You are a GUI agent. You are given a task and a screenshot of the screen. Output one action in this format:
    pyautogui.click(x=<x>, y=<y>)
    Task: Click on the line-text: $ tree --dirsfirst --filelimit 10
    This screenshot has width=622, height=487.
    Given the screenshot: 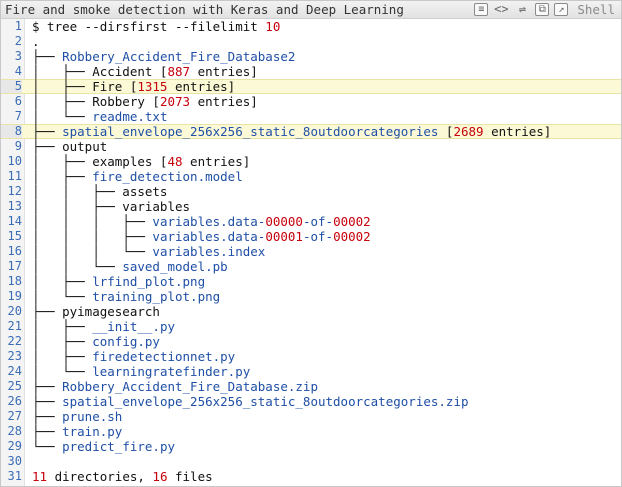 What is the action you would take?
    pyautogui.click(x=156, y=26)
    